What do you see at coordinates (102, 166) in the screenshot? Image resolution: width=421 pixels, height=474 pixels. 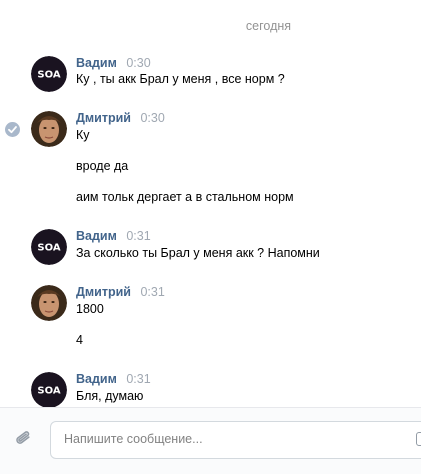 I see `message-text: вроде да` at bounding box center [102, 166].